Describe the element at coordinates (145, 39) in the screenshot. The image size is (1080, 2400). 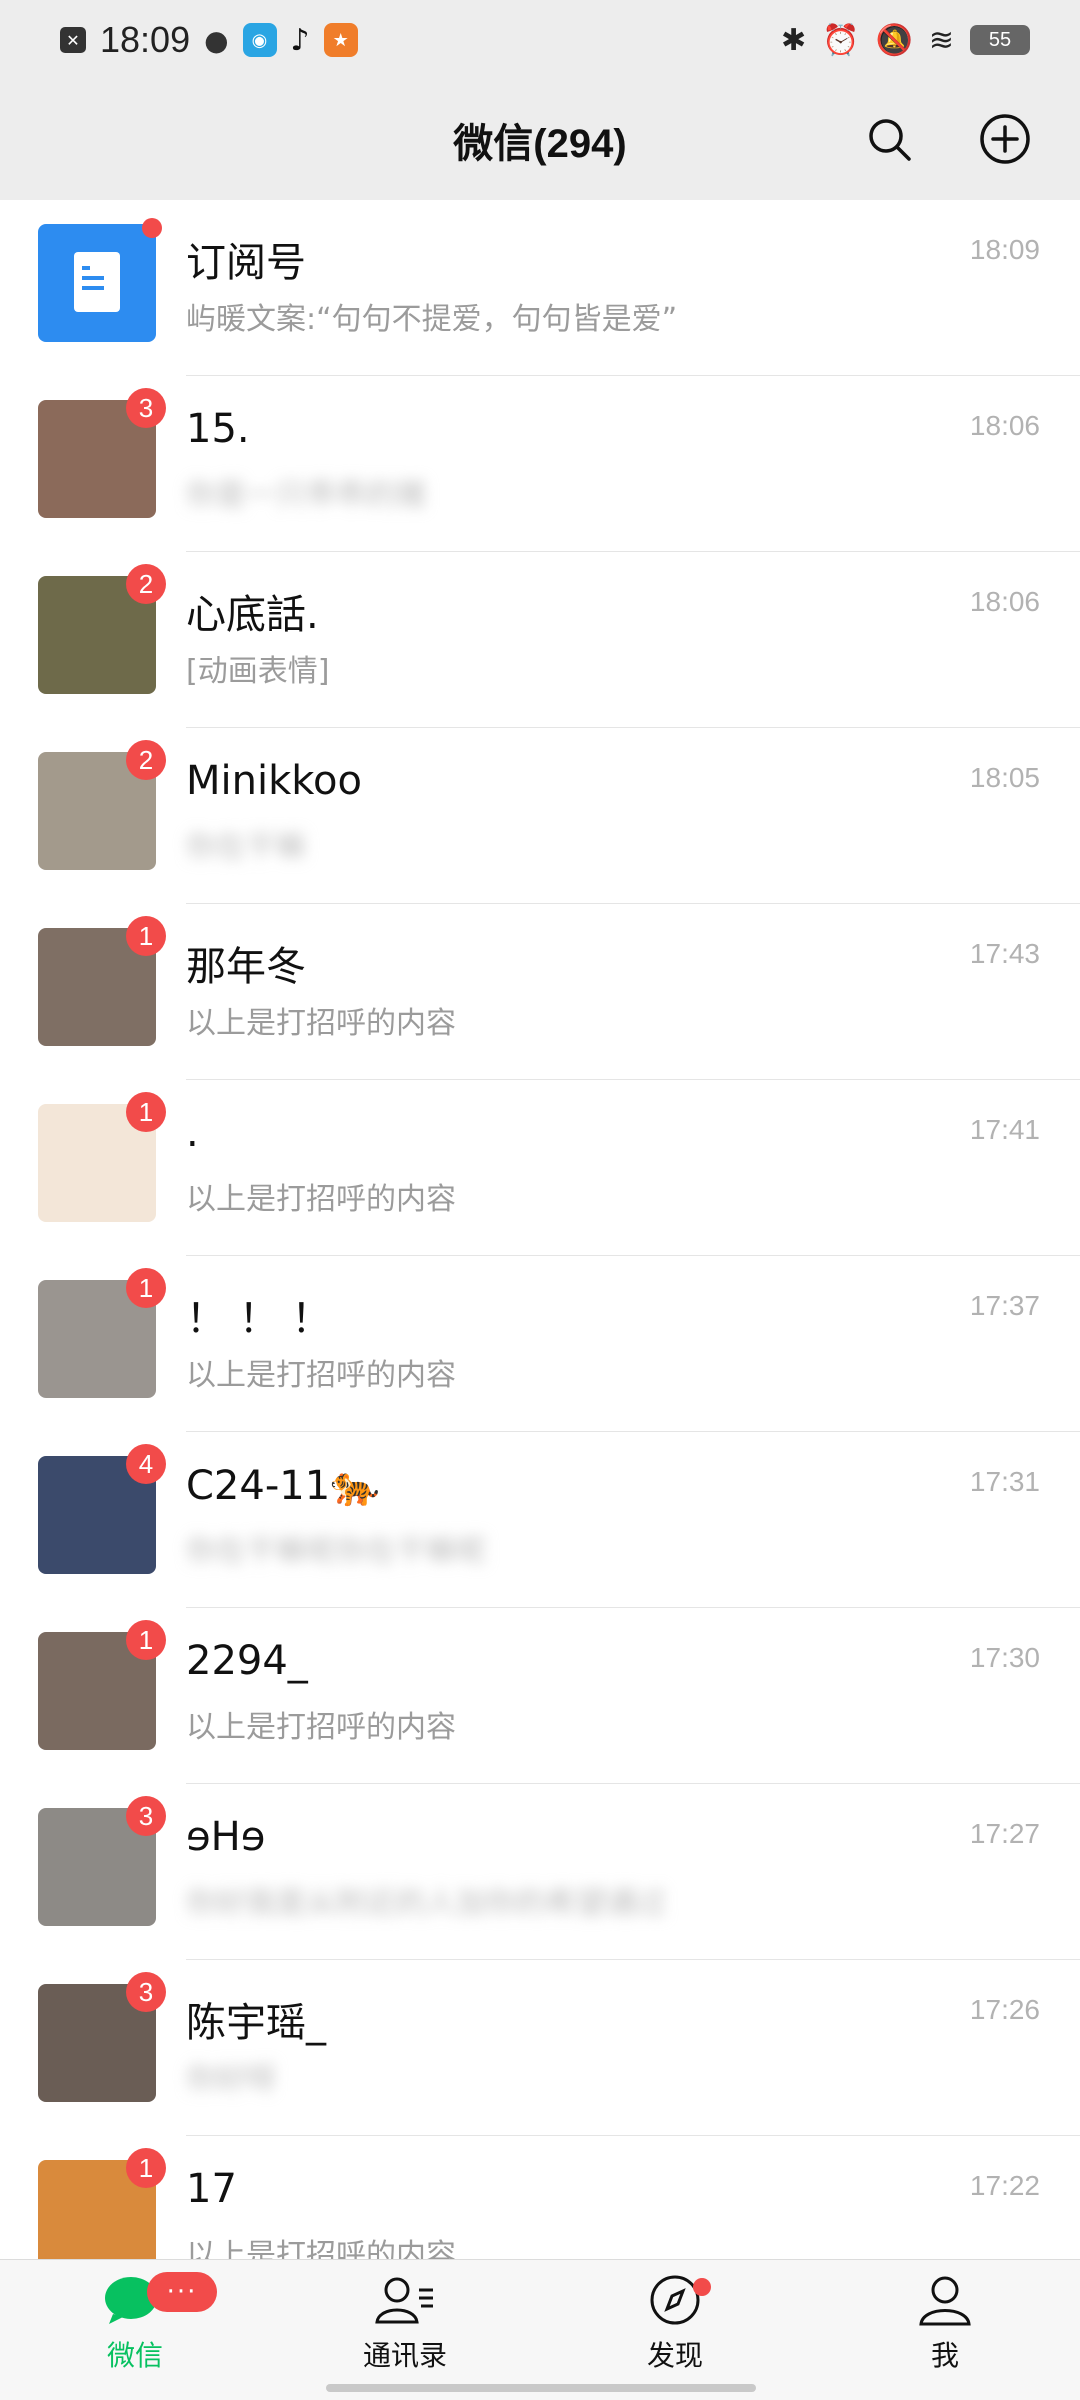
I see `status-time: 18:09` at that location.